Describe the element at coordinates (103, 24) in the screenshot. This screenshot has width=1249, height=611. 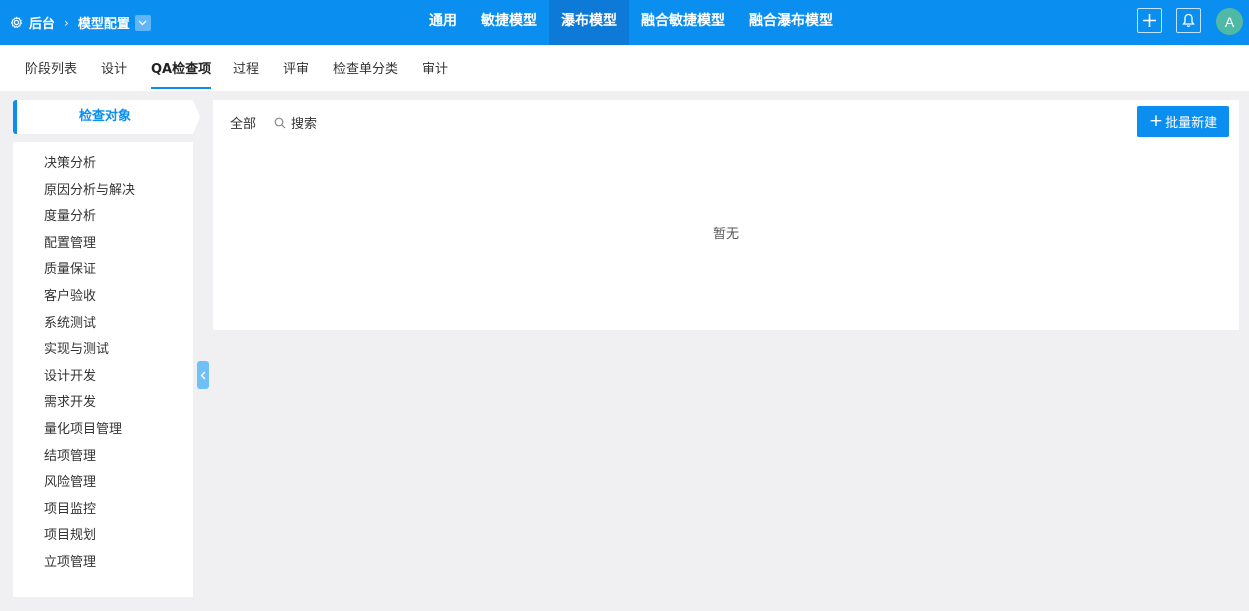
I see `breadcrumb-current: 模型配置` at that location.